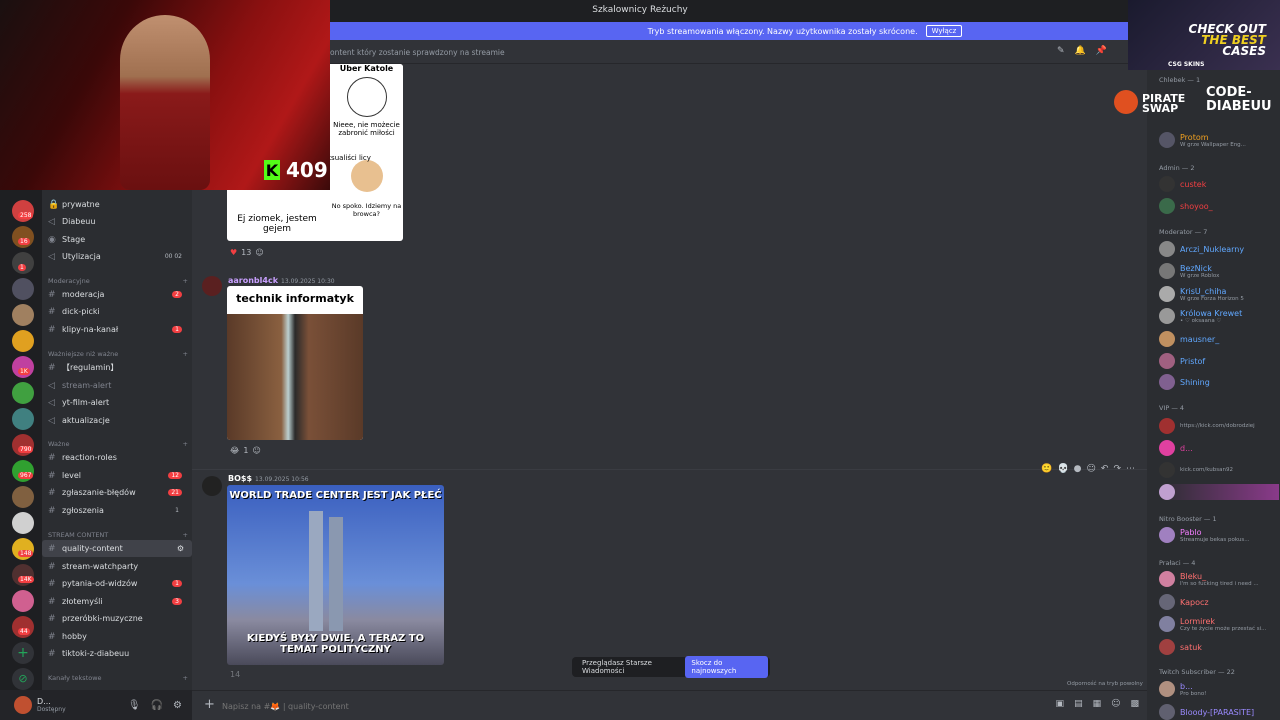 The height and width of the screenshot is (720, 1280). I want to click on channel-item: # pytania-od-widzów 1, so click(117, 583).